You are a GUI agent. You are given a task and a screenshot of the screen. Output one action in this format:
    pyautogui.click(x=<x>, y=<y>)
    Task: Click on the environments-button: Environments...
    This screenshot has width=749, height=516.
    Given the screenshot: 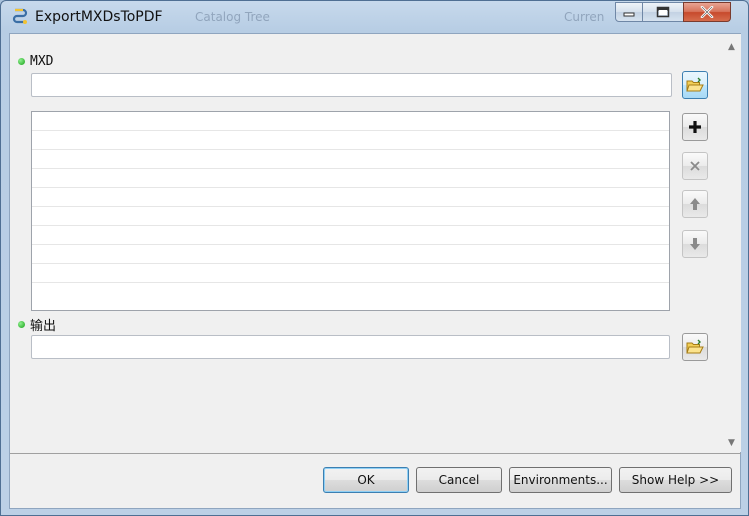 What is the action you would take?
    pyautogui.click(x=560, y=480)
    